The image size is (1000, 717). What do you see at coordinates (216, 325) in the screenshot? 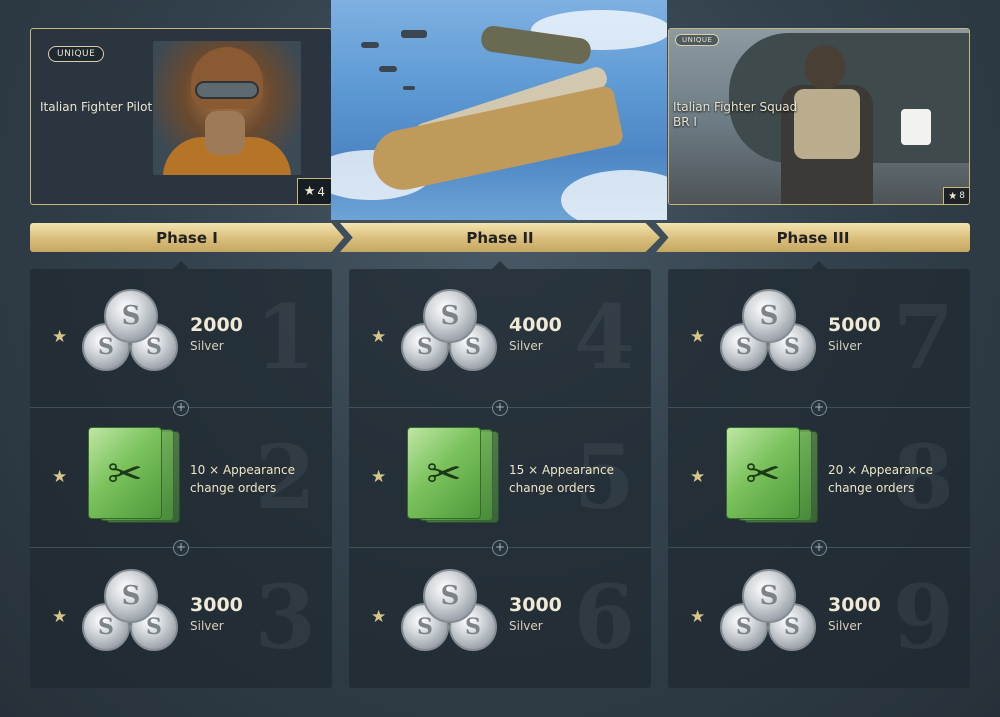
I see `silver-amount: 2000` at bounding box center [216, 325].